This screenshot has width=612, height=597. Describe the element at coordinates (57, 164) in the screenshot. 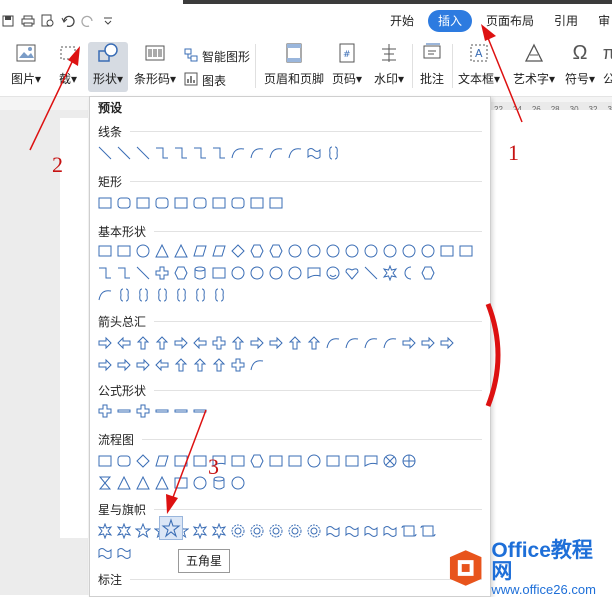

I see `annotation-number-2: 2` at that location.